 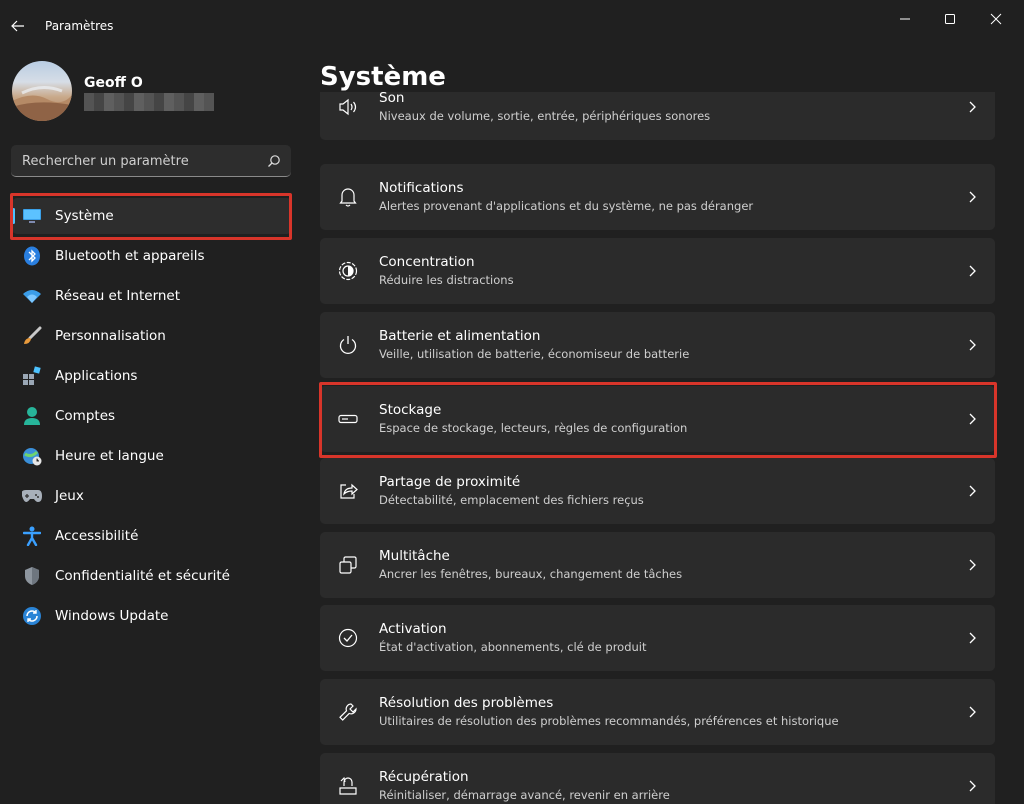 What do you see at coordinates (109, 456) in the screenshot?
I see `sidebar-item-label: Heure et langue` at bounding box center [109, 456].